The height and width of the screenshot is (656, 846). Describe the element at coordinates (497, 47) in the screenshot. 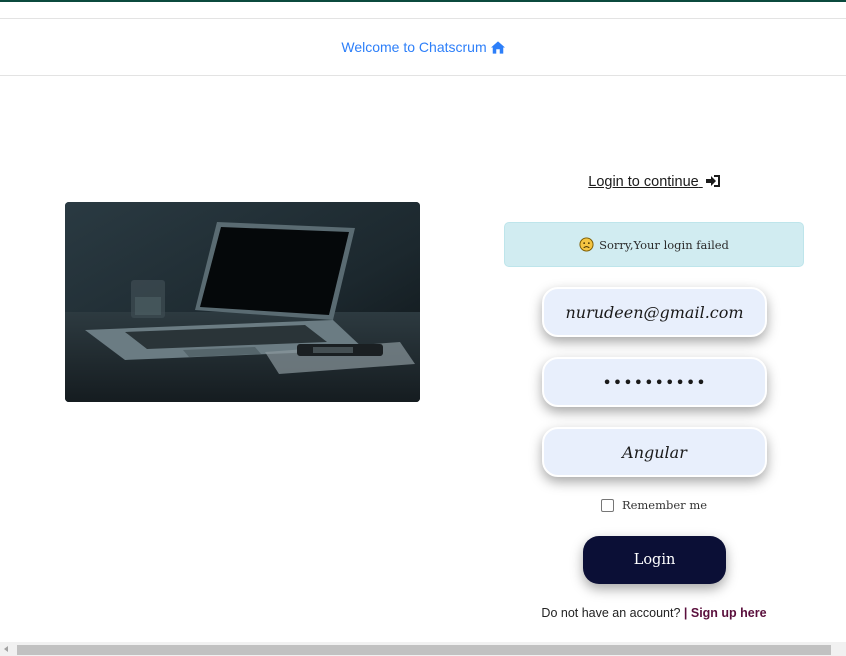

I see `home-icon` at that location.